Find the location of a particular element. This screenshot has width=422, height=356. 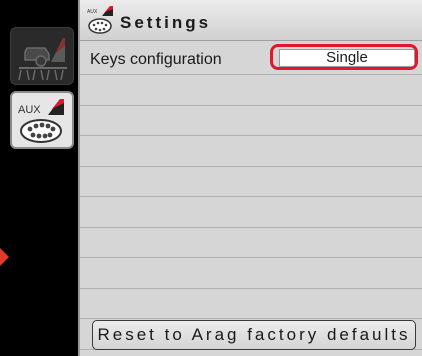

setting-label: Keys configuration is located at coordinates (156, 59).